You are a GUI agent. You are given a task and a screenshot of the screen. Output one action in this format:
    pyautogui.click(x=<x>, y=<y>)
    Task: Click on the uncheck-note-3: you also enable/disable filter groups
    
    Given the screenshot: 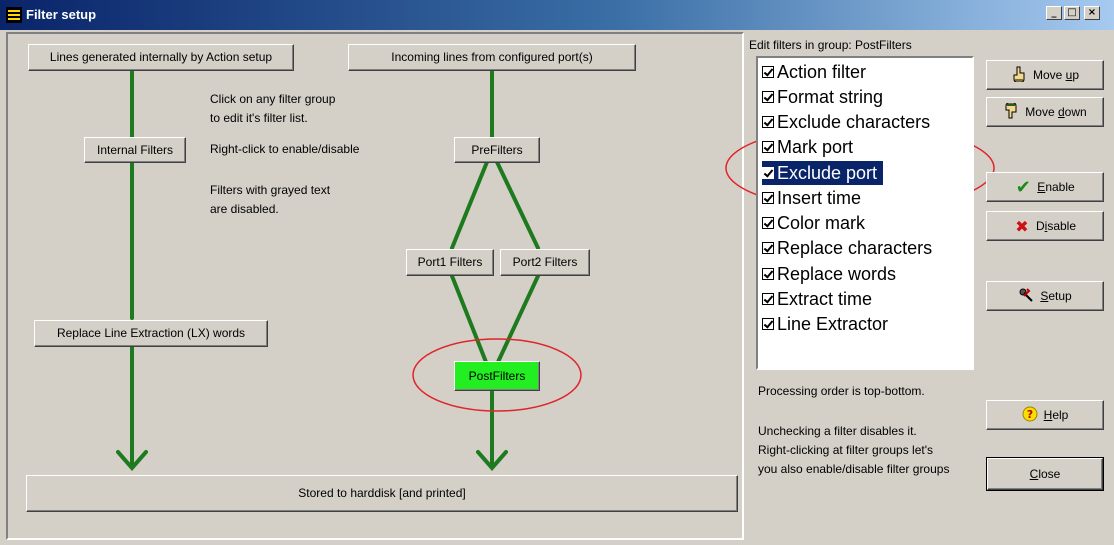 What is the action you would take?
    pyautogui.click(x=854, y=469)
    